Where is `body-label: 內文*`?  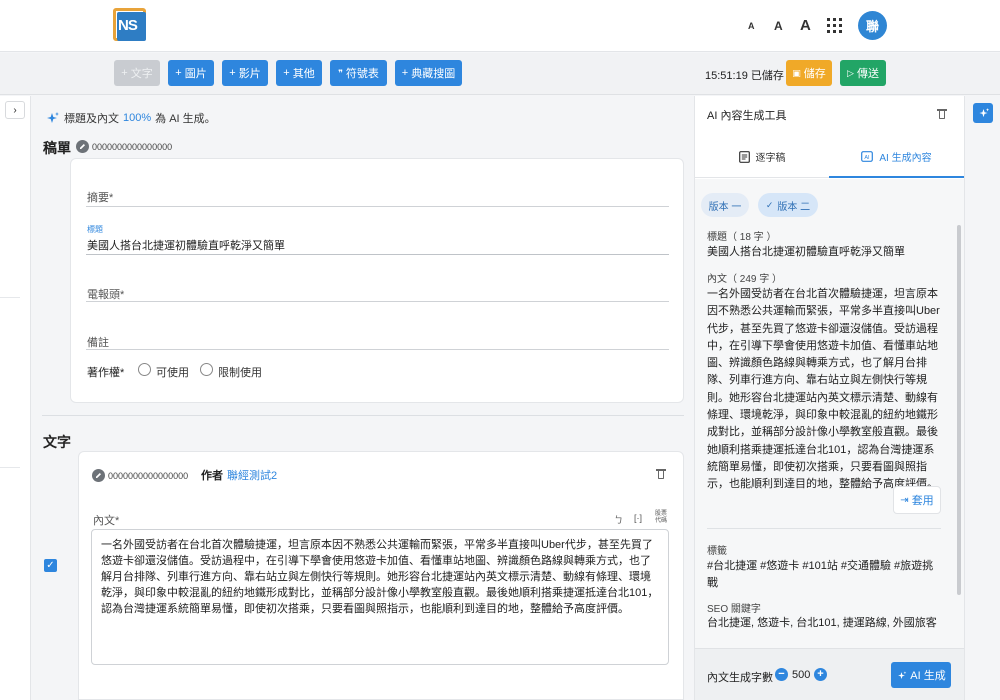 body-label: 內文* is located at coordinates (106, 521).